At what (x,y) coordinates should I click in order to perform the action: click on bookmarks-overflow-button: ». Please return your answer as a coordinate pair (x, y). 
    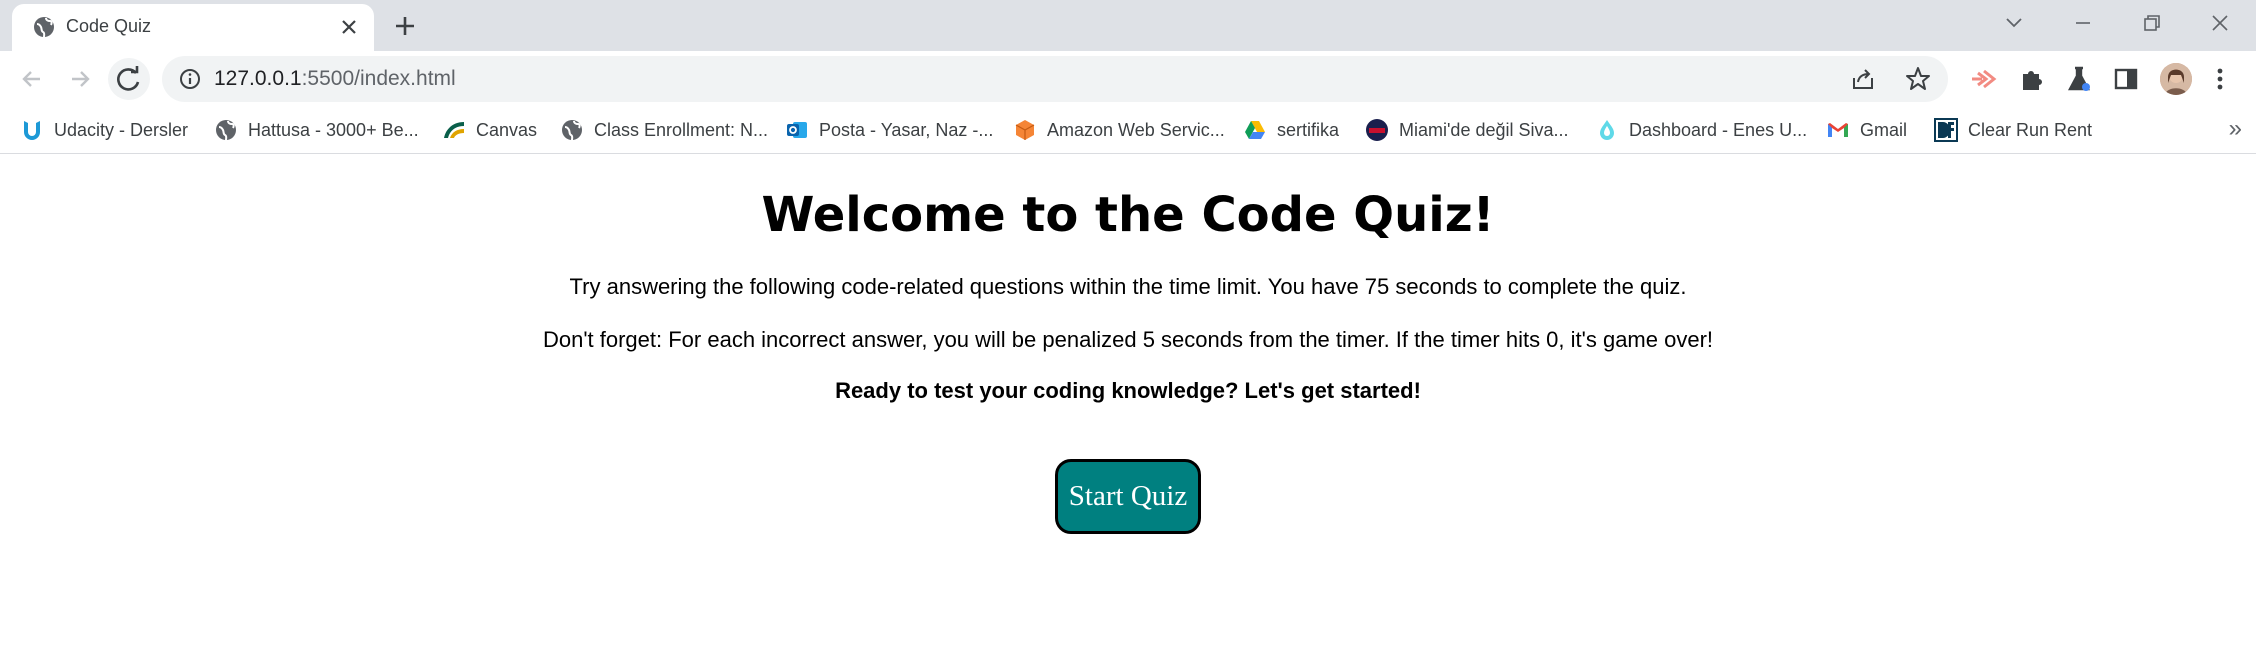
    Looking at the image, I should click on (2235, 129).